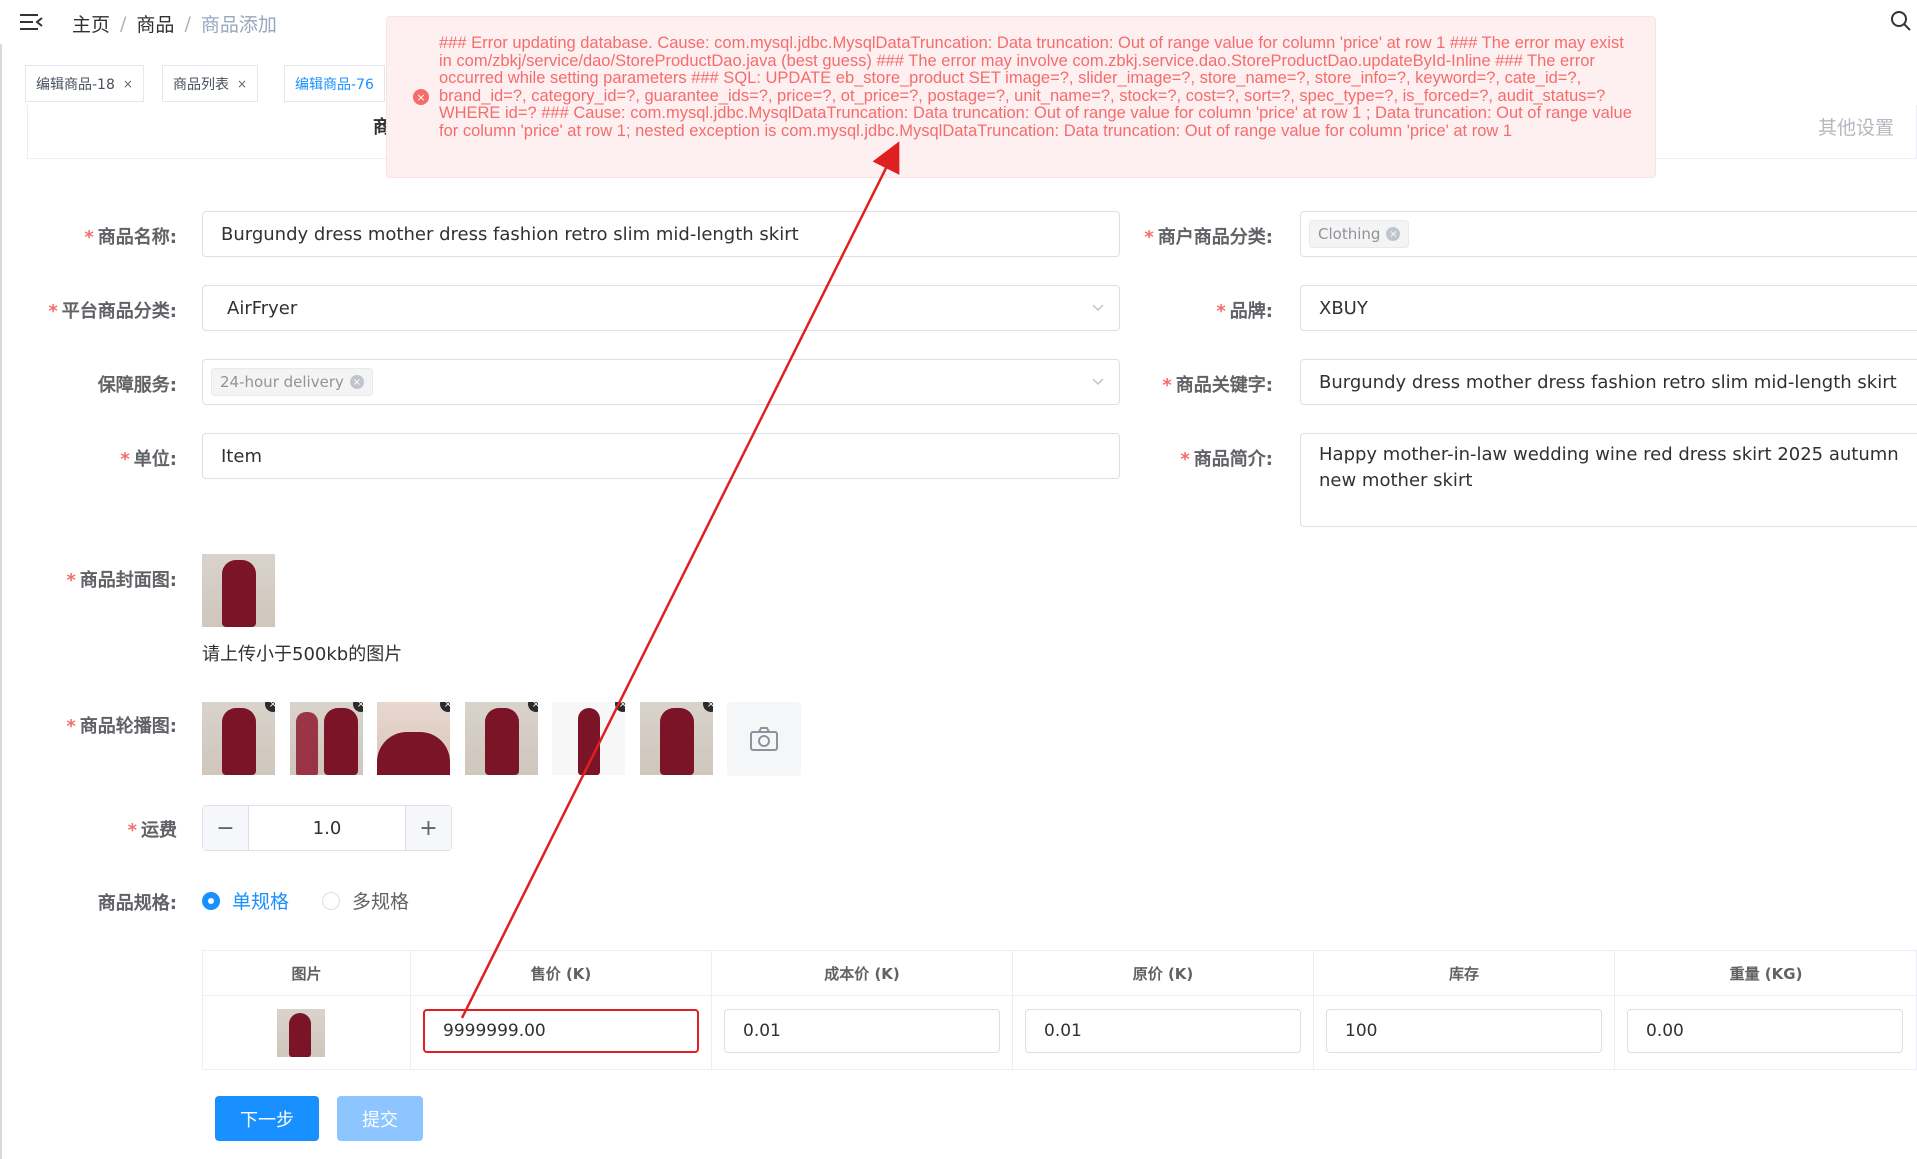 This screenshot has width=1917, height=1159. I want to click on price-input: 9999999.00, so click(561, 1031).